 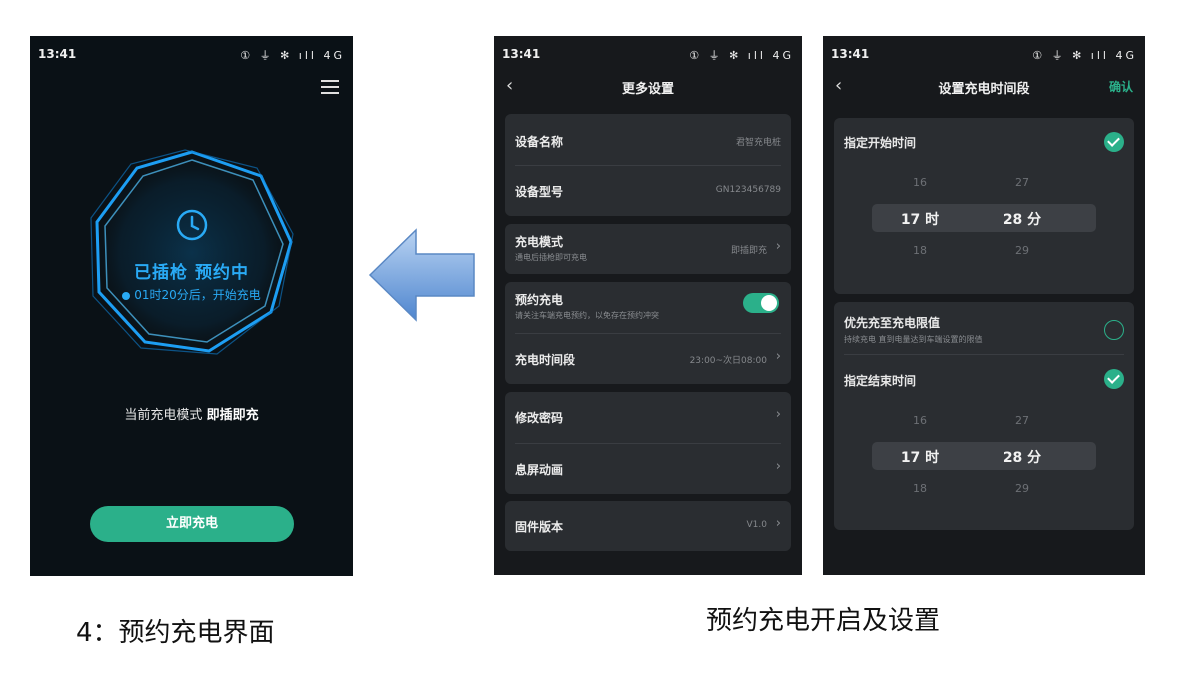 I want to click on row-sub: 通电后插枪即可充电, so click(x=551, y=257).